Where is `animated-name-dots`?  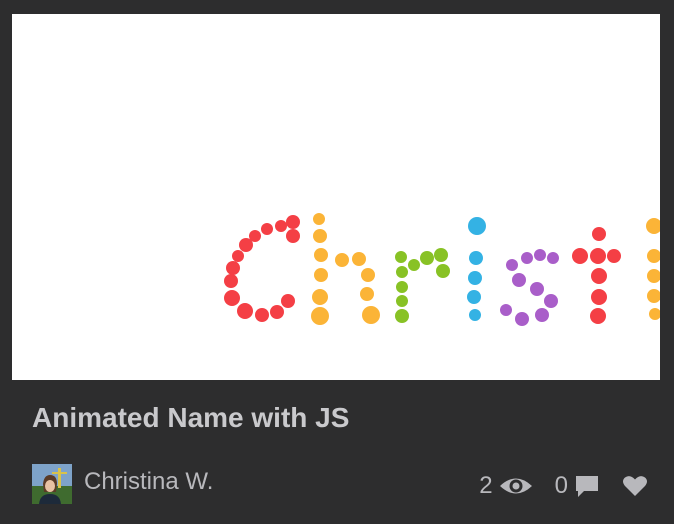 animated-name-dots is located at coordinates (442, 269).